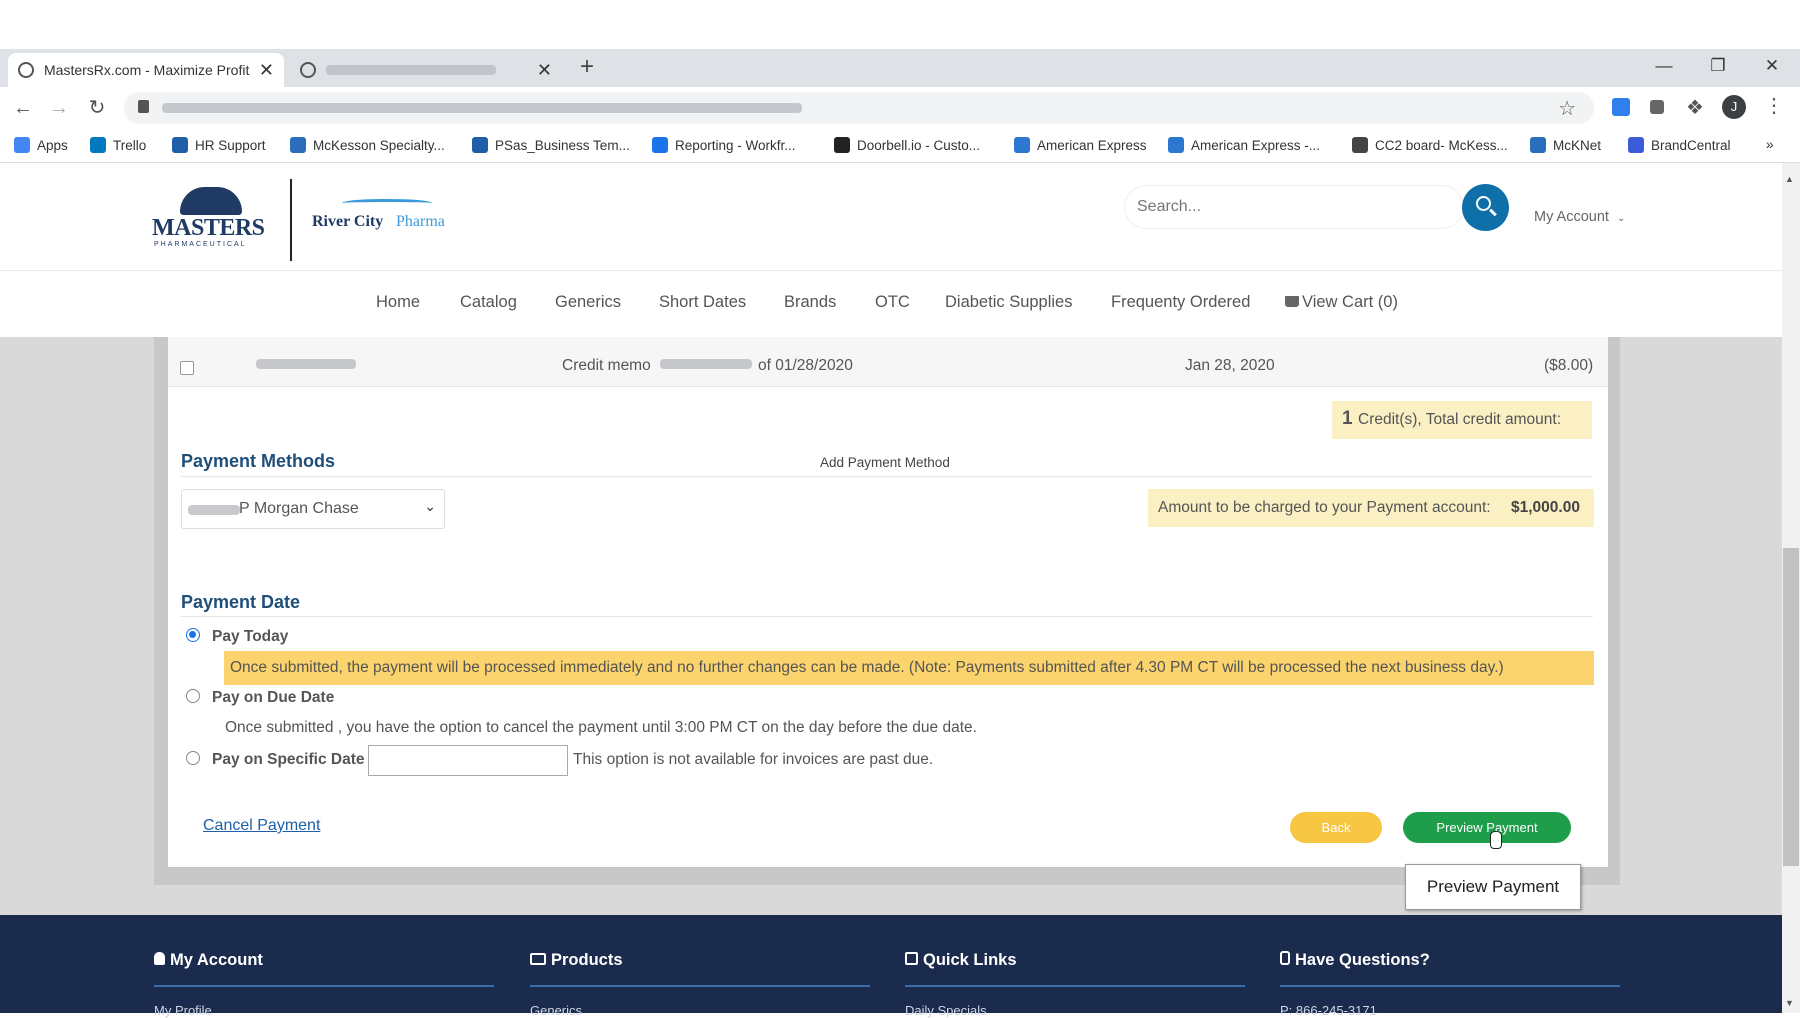 The image size is (1800, 1018). What do you see at coordinates (23, 108) in the screenshot?
I see `back-arrow-icon: ←` at bounding box center [23, 108].